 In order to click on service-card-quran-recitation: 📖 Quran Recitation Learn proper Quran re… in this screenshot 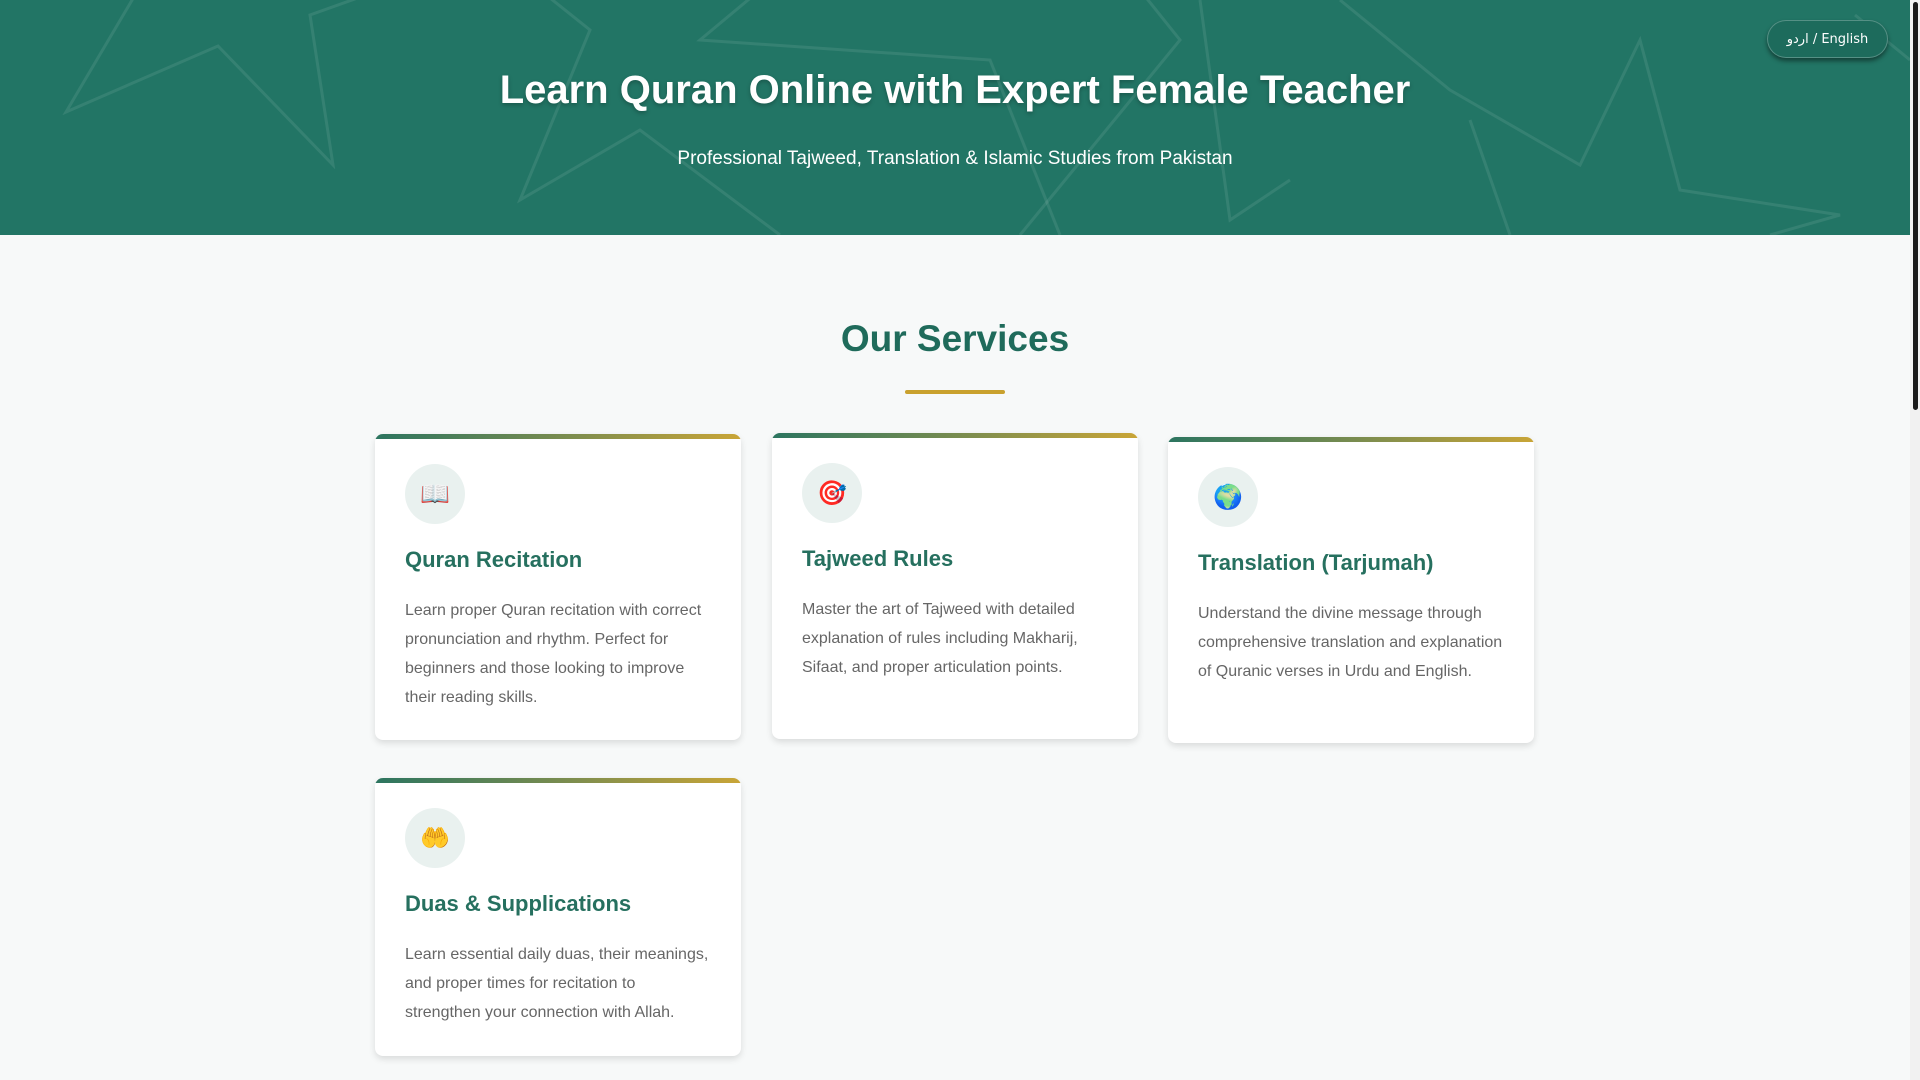, I will do `click(558, 587)`.